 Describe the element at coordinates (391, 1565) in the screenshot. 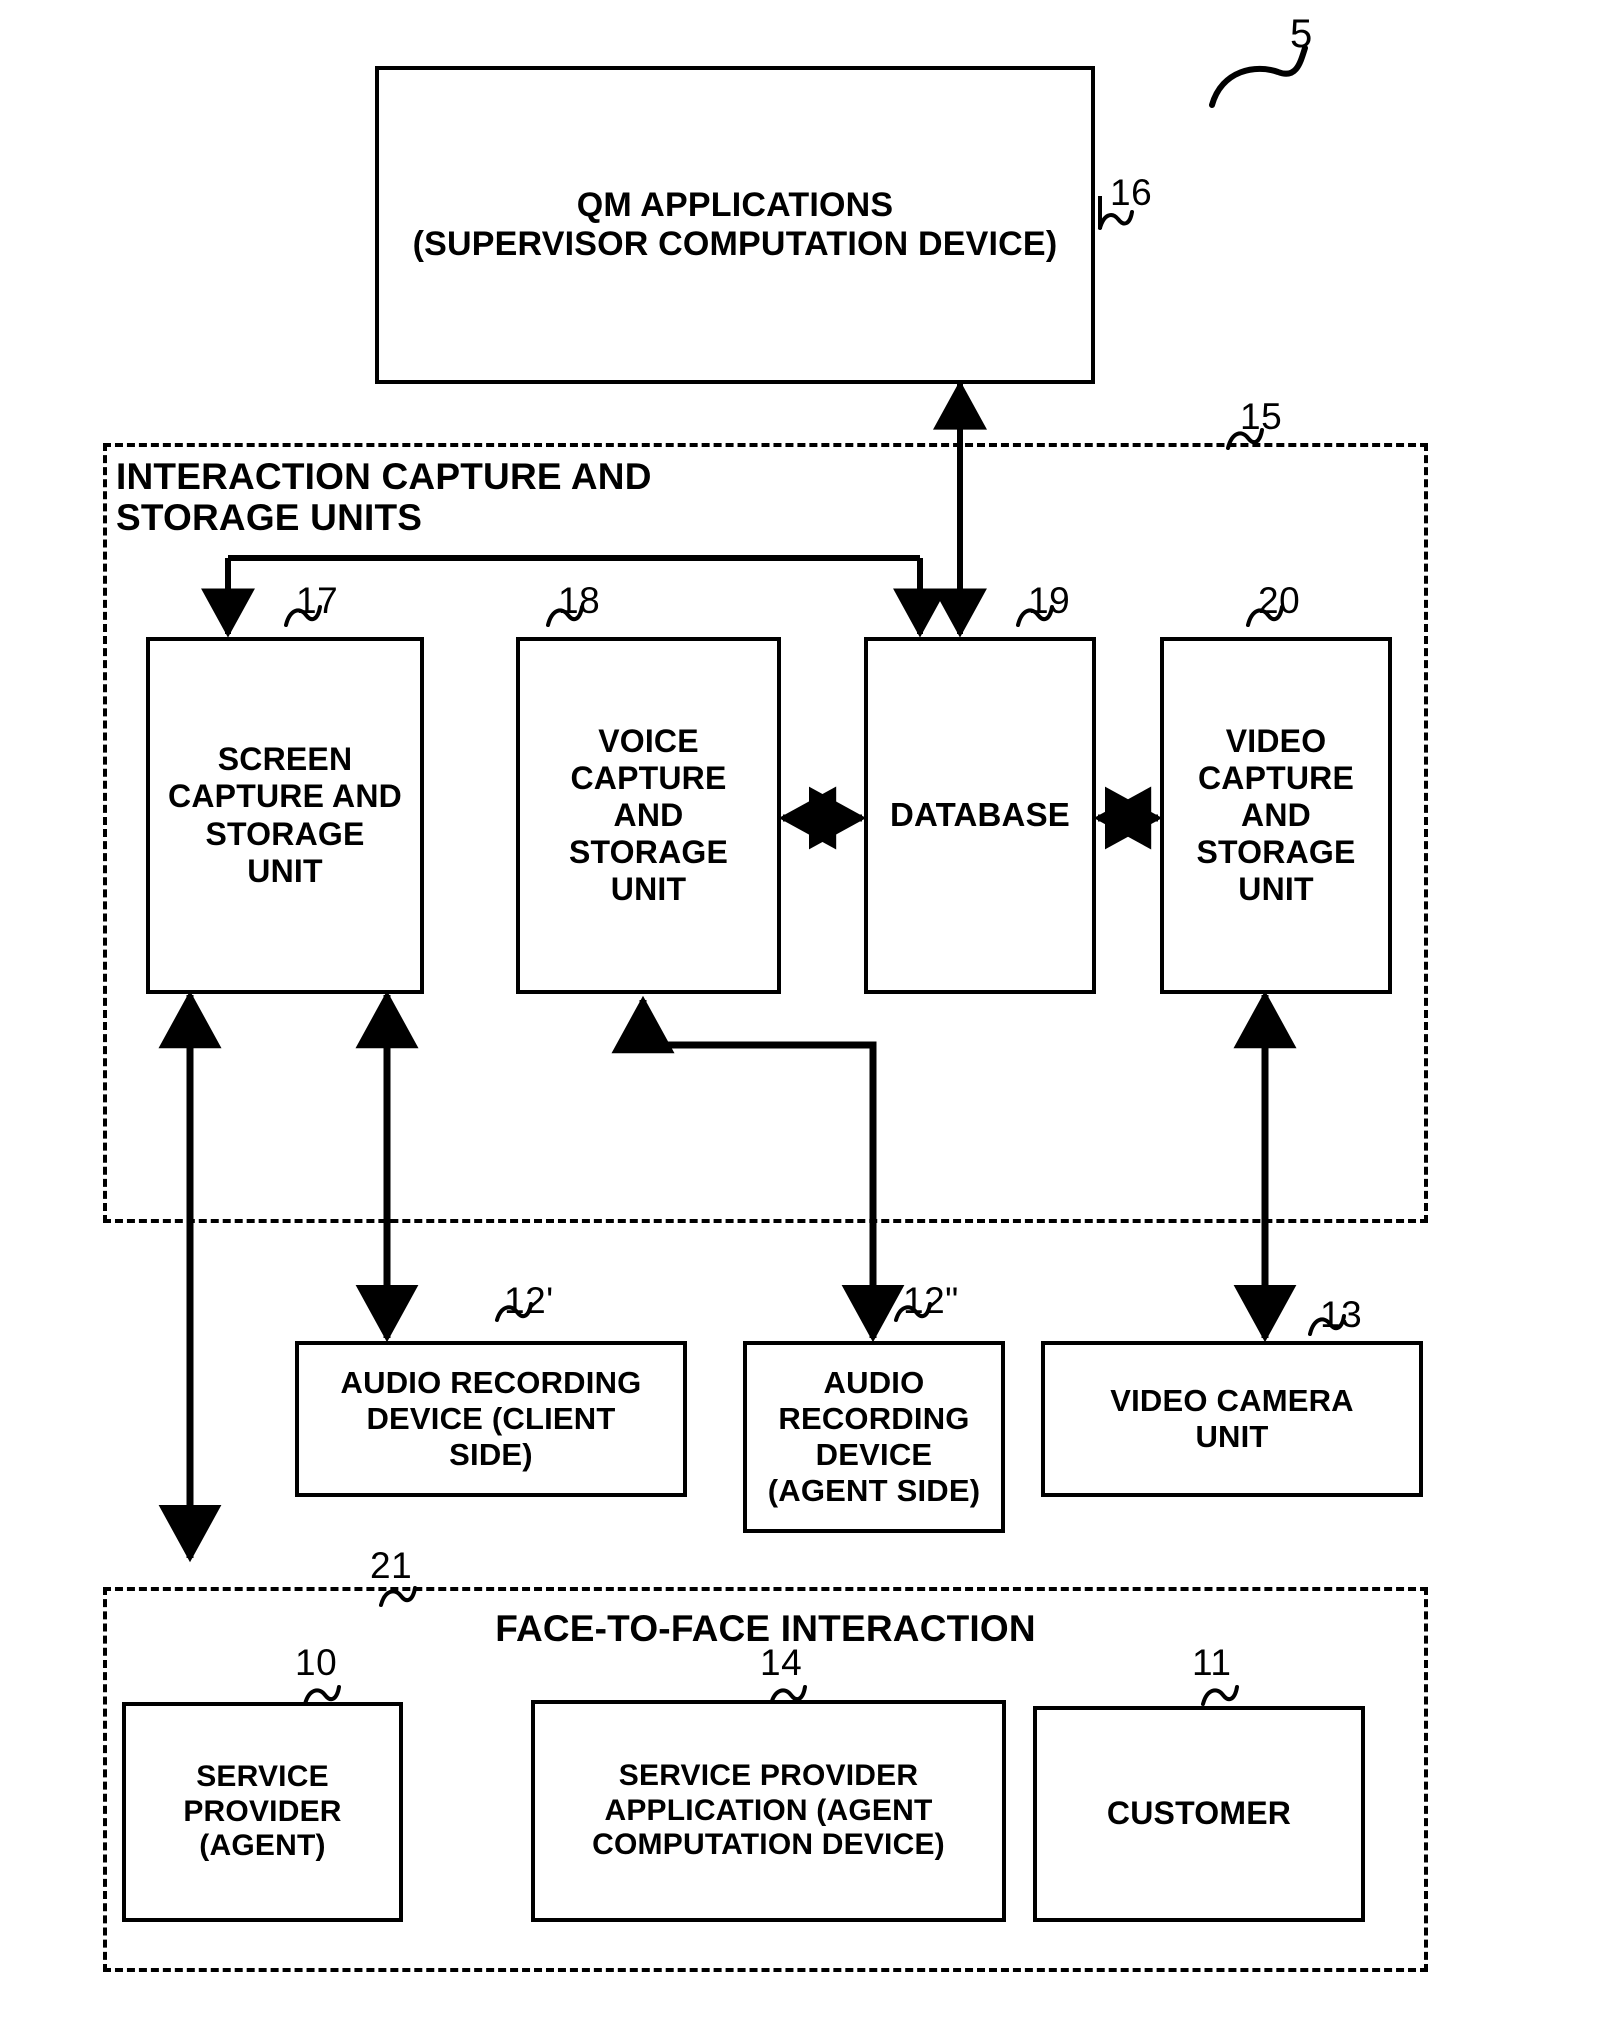

I see `ref-number-21: 21` at that location.